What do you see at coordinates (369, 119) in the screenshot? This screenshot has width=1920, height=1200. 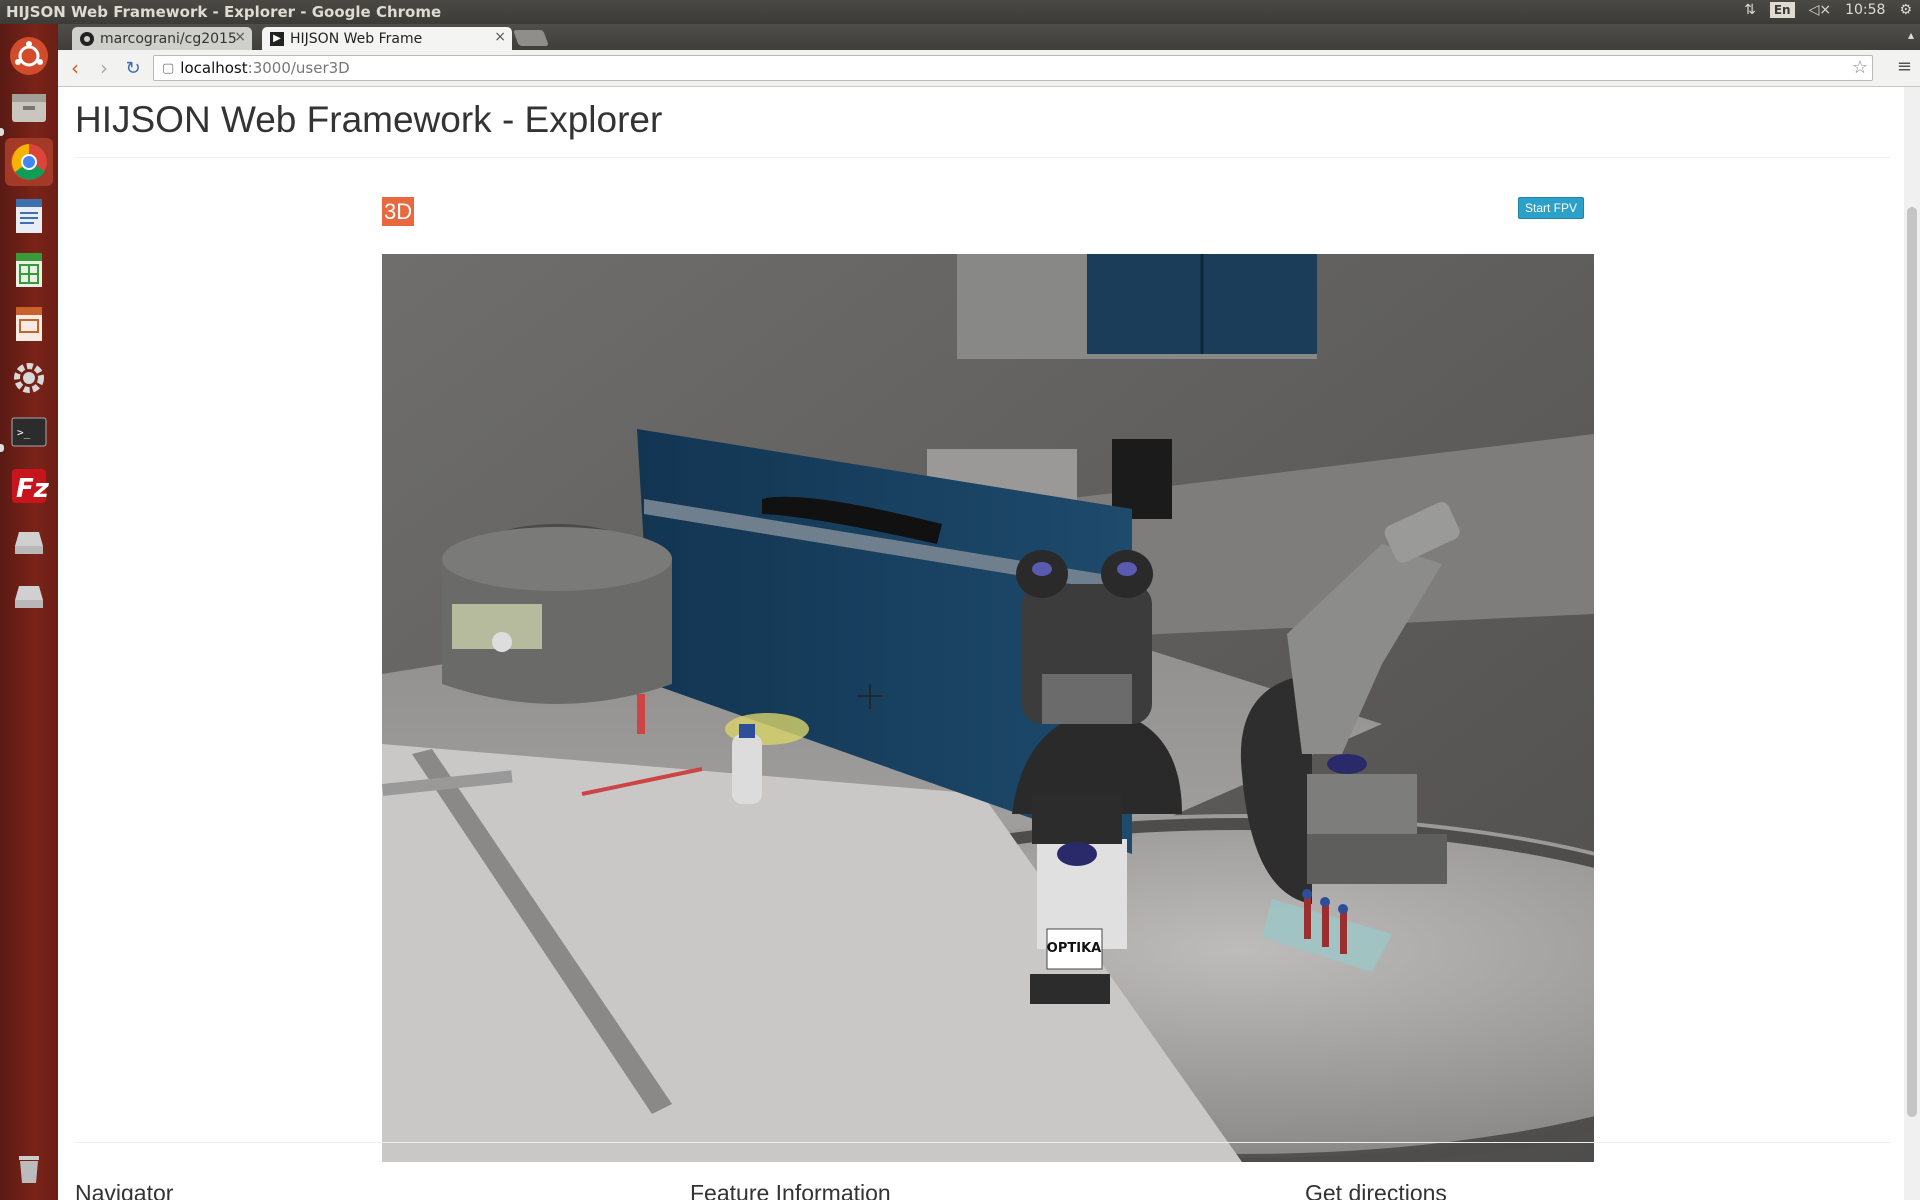 I see `page-title: HIJSON Web Framework - Explorer` at bounding box center [369, 119].